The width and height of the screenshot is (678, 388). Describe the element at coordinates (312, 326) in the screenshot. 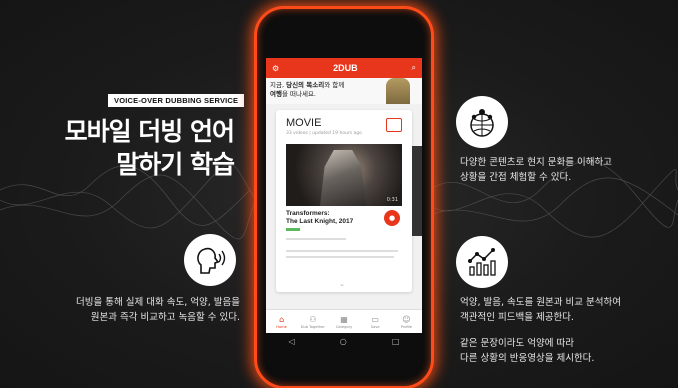

I see `nav-dub-together-label: Dub Together` at that location.